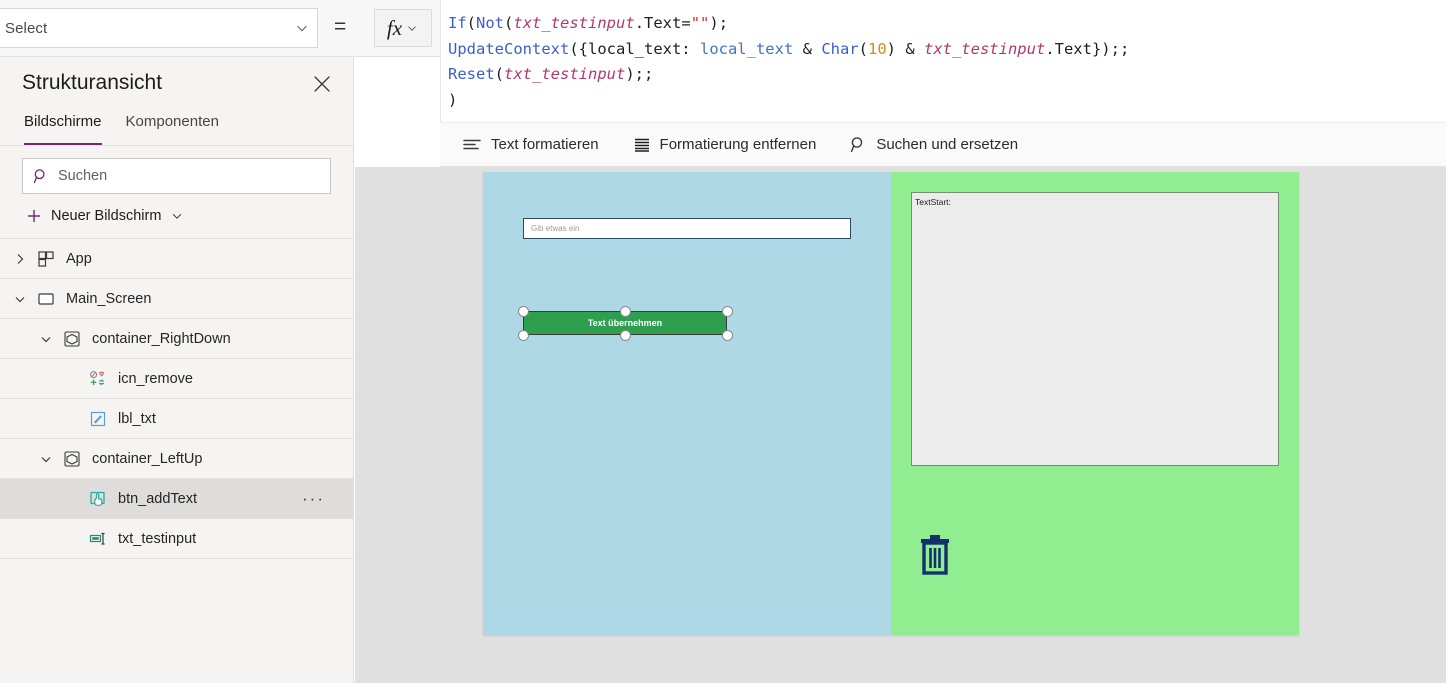  Describe the element at coordinates (176, 419) in the screenshot. I see `tree-item-lbl_txt: lbl_txt` at that location.